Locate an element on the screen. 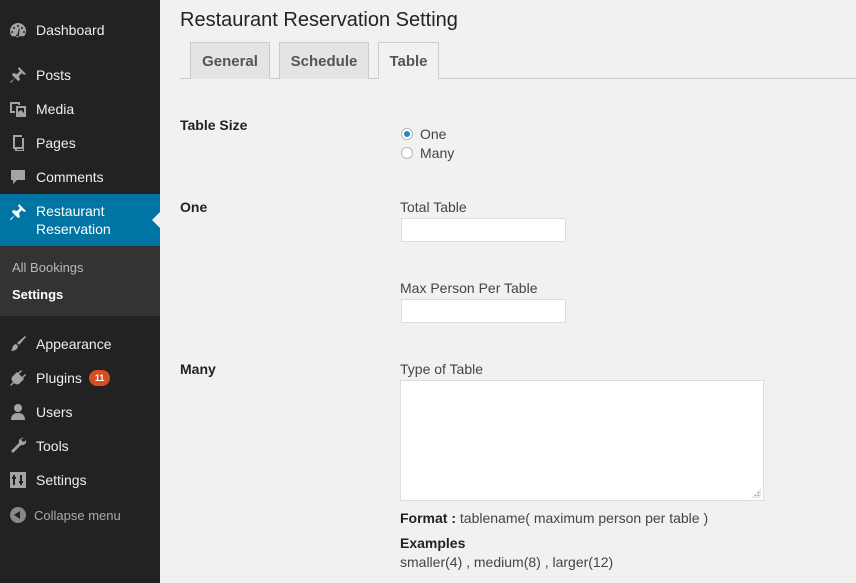 Image resolution: width=856 pixels, height=583 pixels. media-icon is located at coordinates (18, 109).